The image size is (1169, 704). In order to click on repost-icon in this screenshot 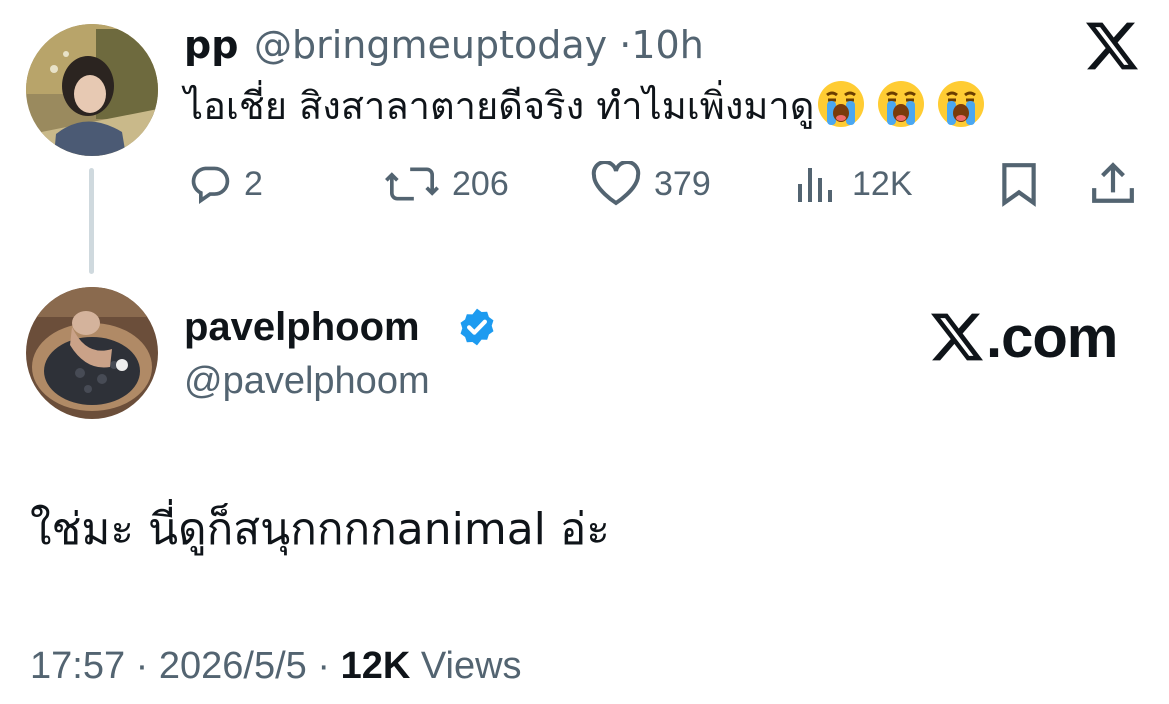, I will do `click(412, 184)`.